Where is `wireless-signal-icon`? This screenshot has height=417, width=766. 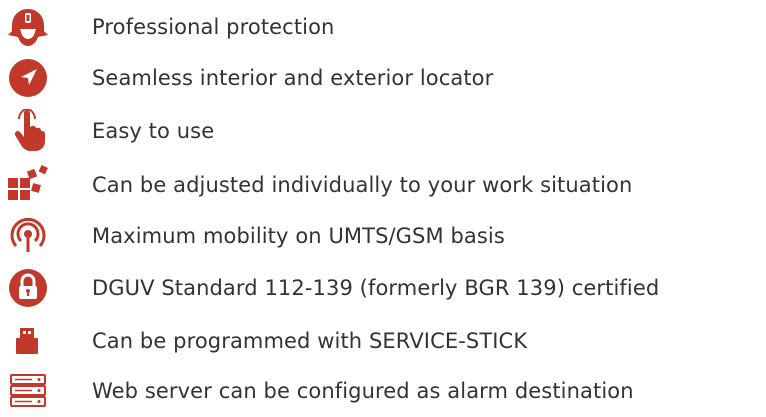 wireless-signal-icon is located at coordinates (28, 236).